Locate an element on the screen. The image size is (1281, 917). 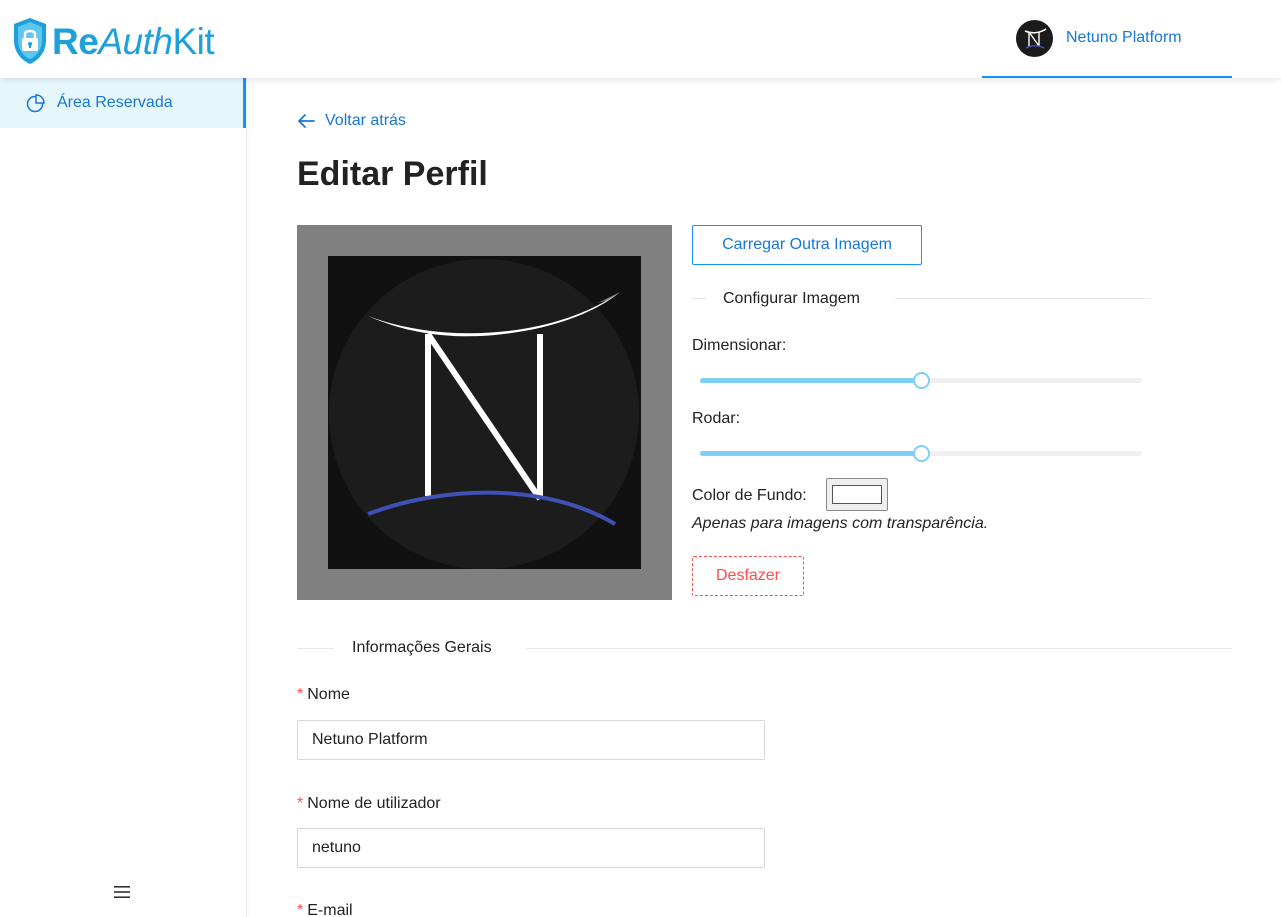
netuno-logo-image is located at coordinates (484, 412).